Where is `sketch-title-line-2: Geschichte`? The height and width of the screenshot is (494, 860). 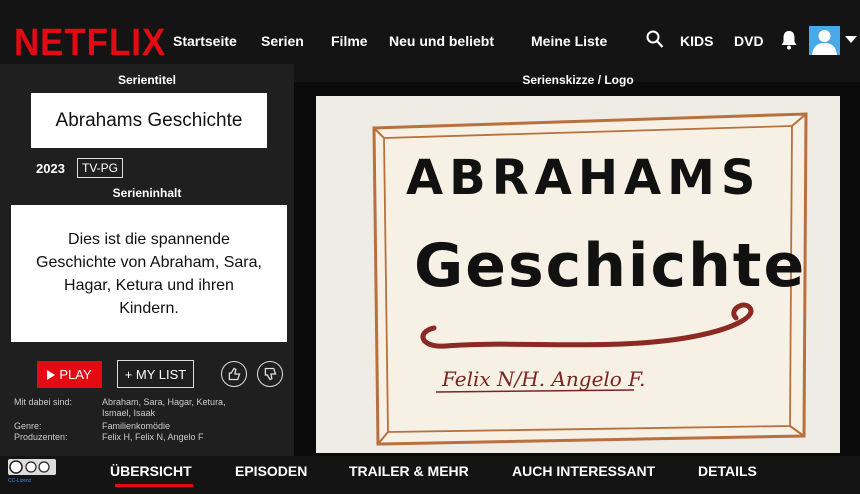 sketch-title-line-2: Geschichte is located at coordinates (610, 266).